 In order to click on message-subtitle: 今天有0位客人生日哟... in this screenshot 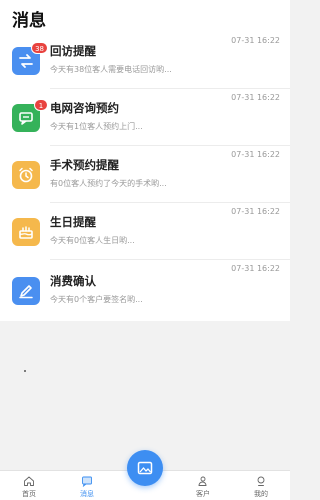, I will do `click(92, 240)`.